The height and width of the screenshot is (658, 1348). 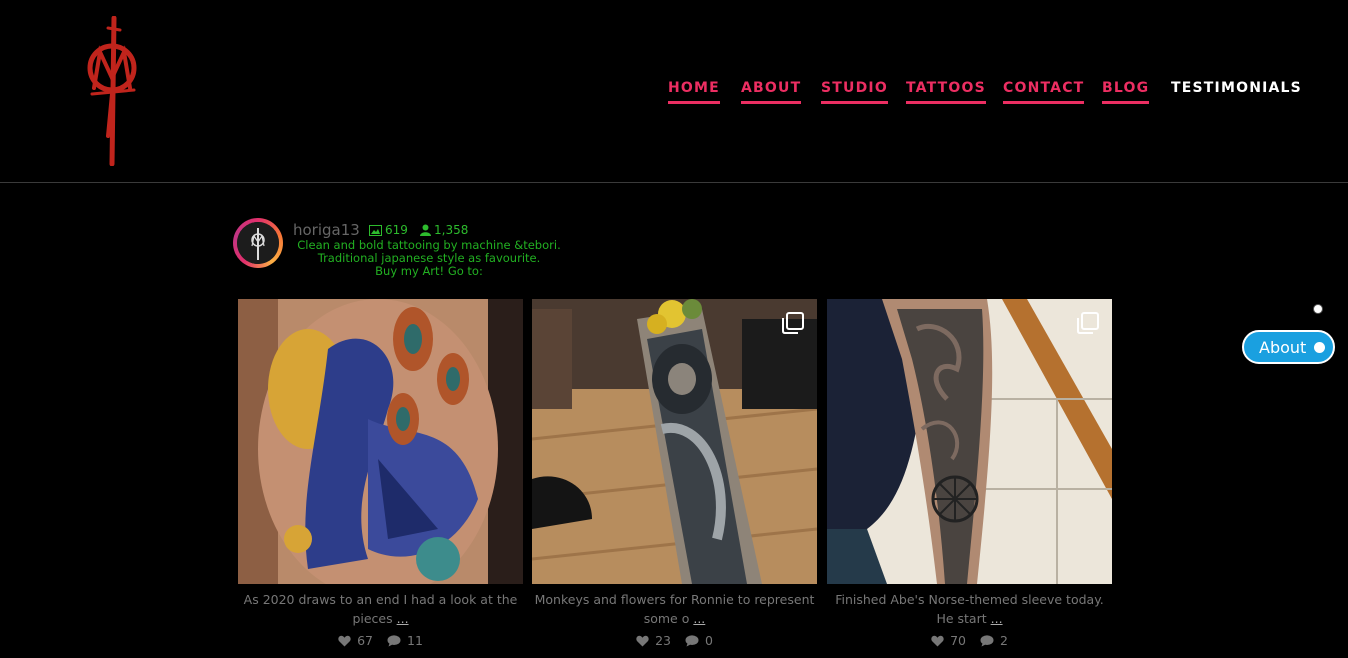 I want to click on followers-count: 1,358, so click(x=444, y=230).